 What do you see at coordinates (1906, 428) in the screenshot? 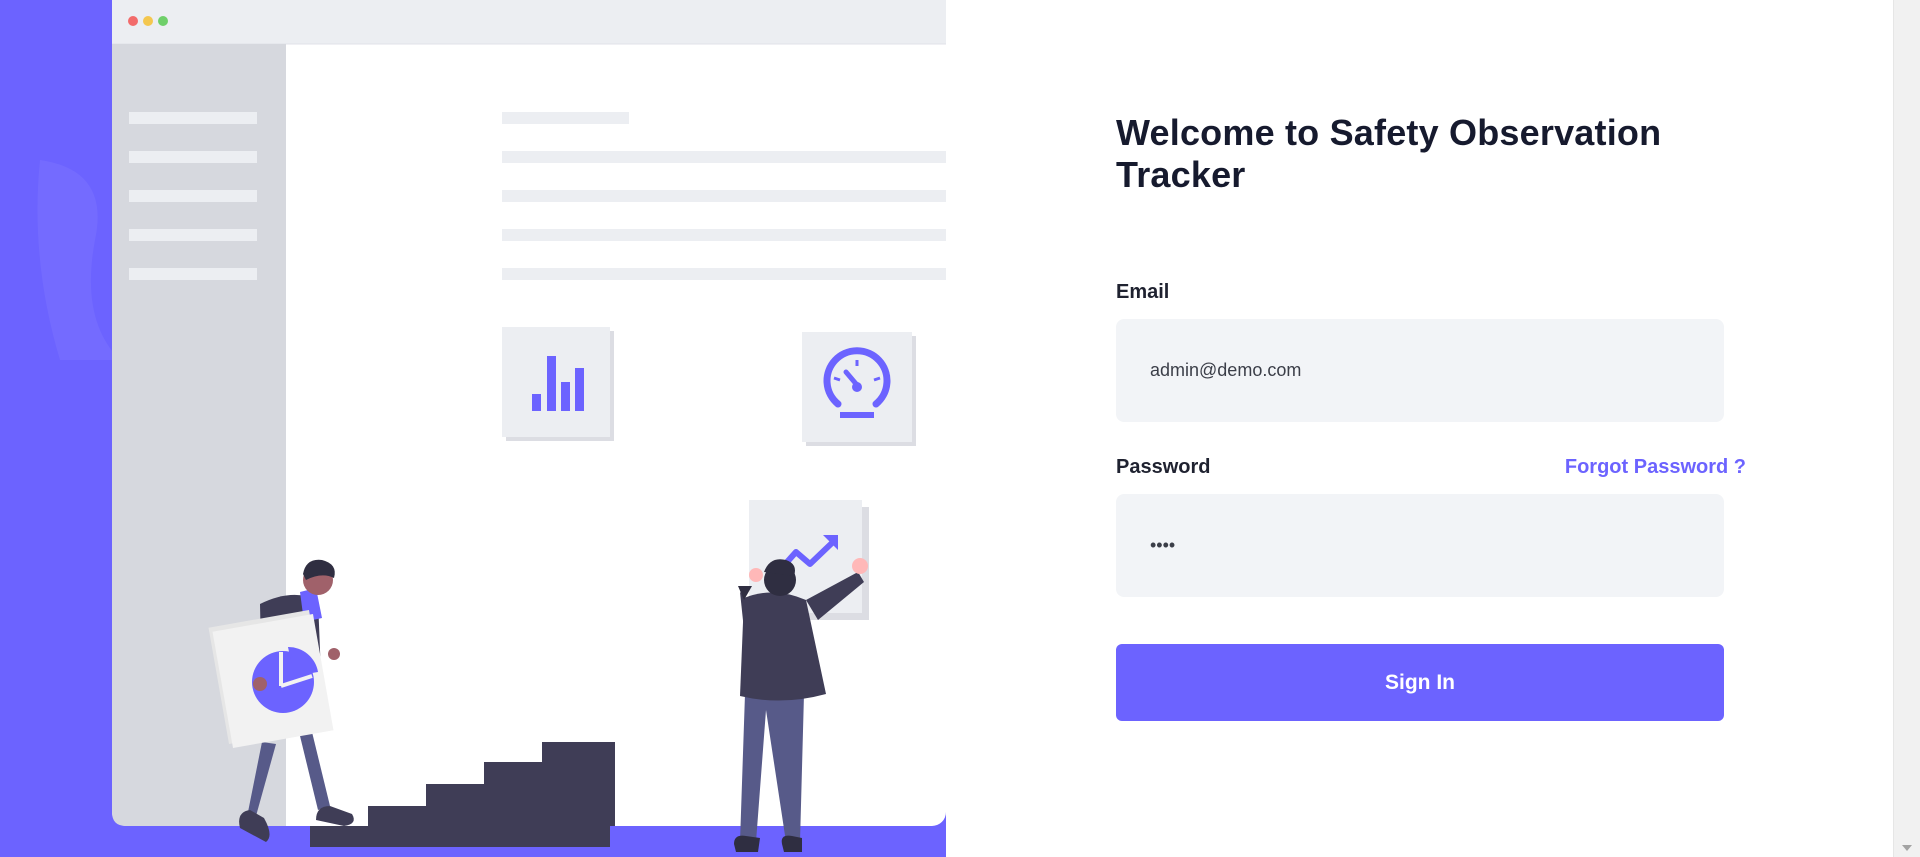
I see `vertical-scrollbar` at bounding box center [1906, 428].